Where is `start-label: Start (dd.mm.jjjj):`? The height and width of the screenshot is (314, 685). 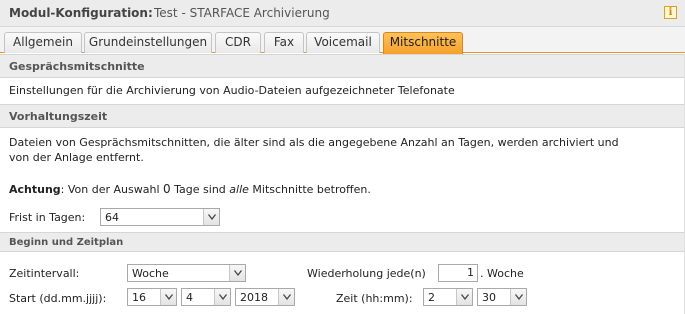 start-label: Start (dd.mm.jjjj): is located at coordinates (58, 298).